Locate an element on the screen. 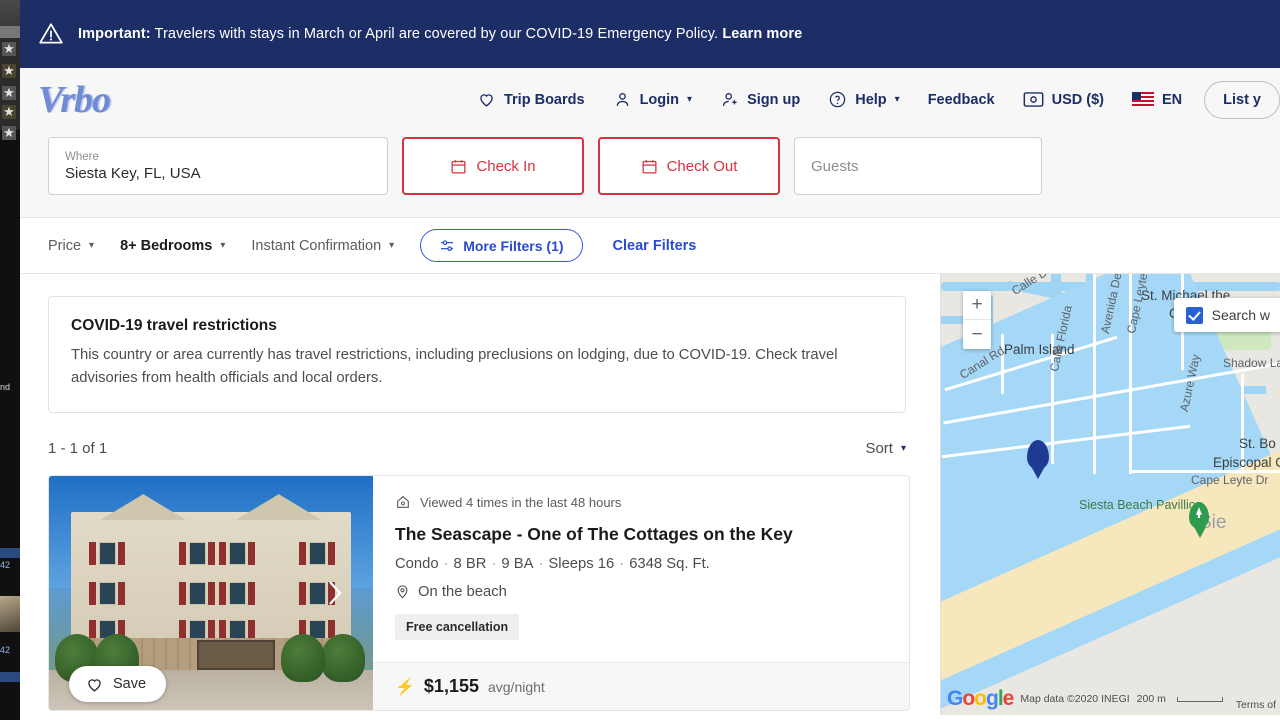 This screenshot has width=1280, height=720. photo-next-button is located at coordinates (335, 593).